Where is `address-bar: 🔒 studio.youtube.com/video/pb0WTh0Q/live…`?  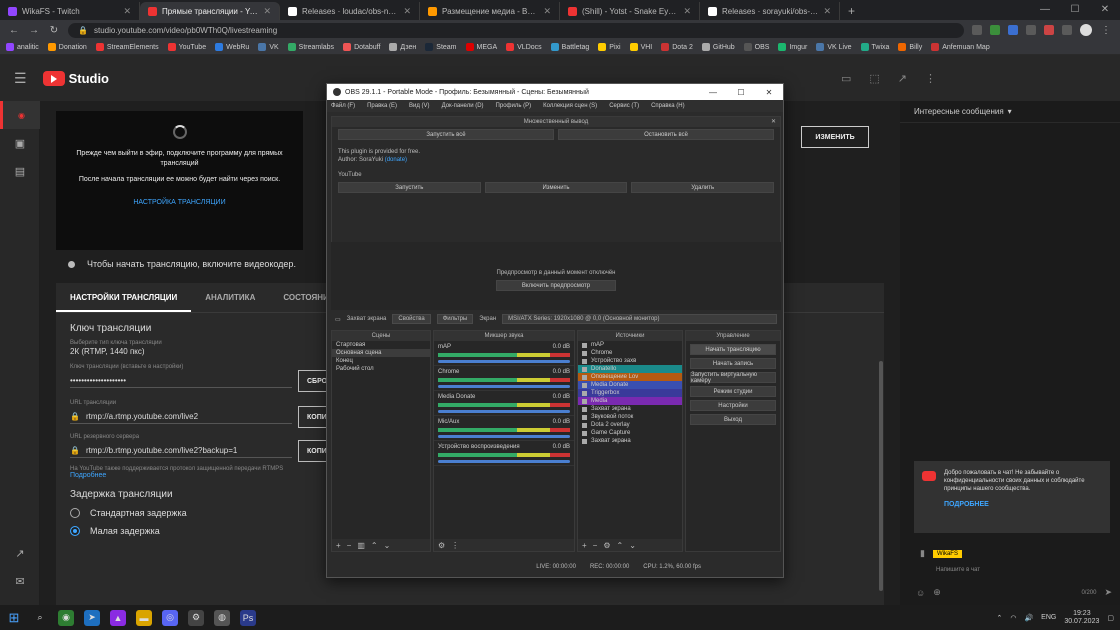 address-bar: 🔒 studio.youtube.com/video/pb0WTh0Q/live… is located at coordinates (516, 30).